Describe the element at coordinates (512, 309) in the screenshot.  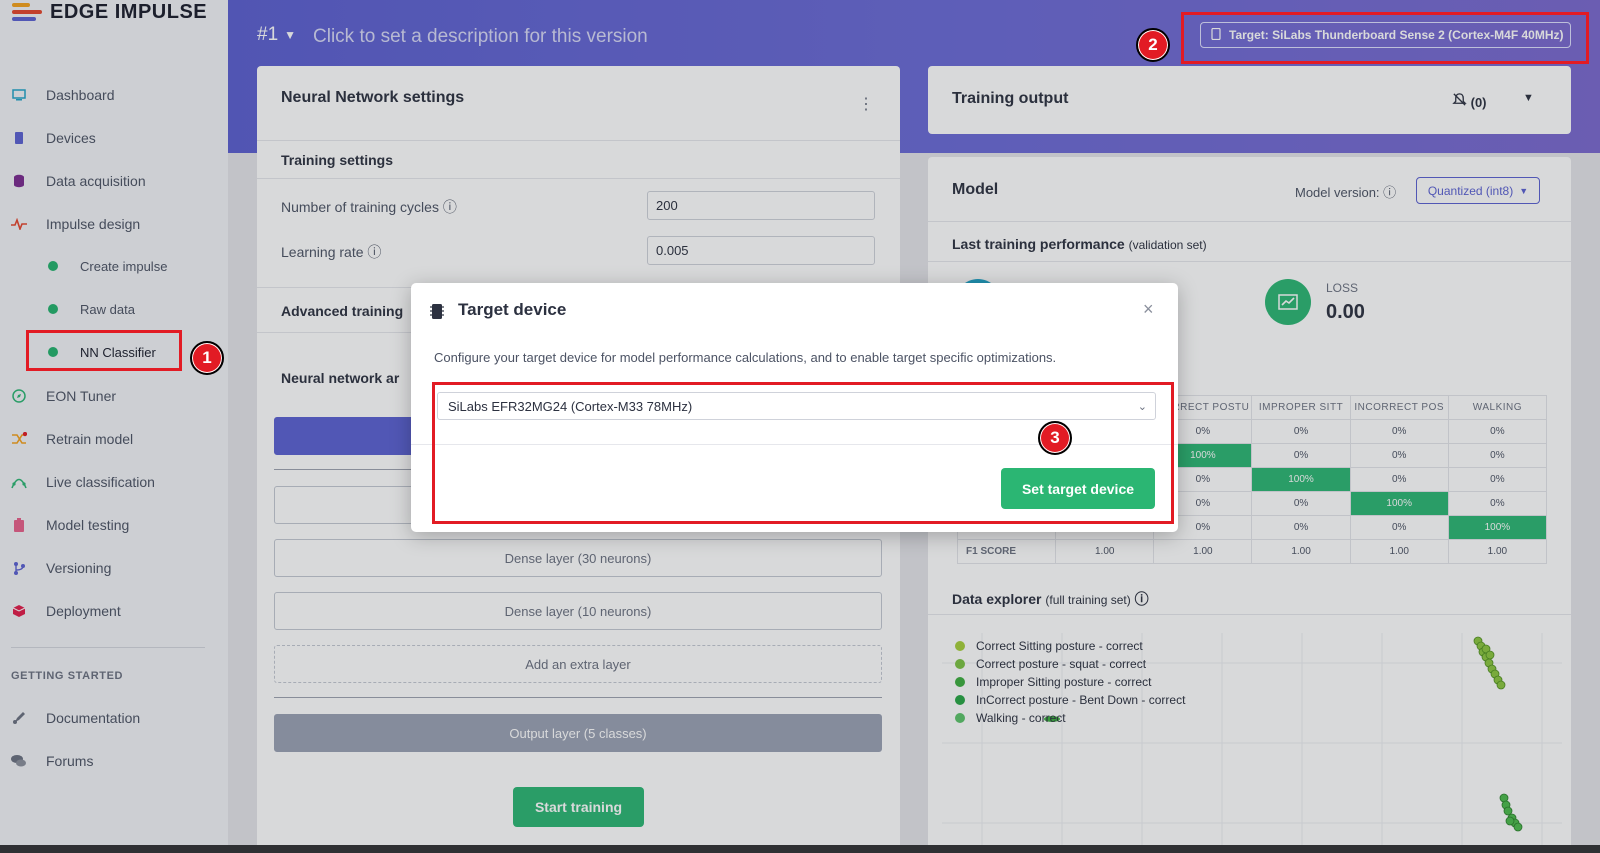
I see `modal-title: Target device` at that location.